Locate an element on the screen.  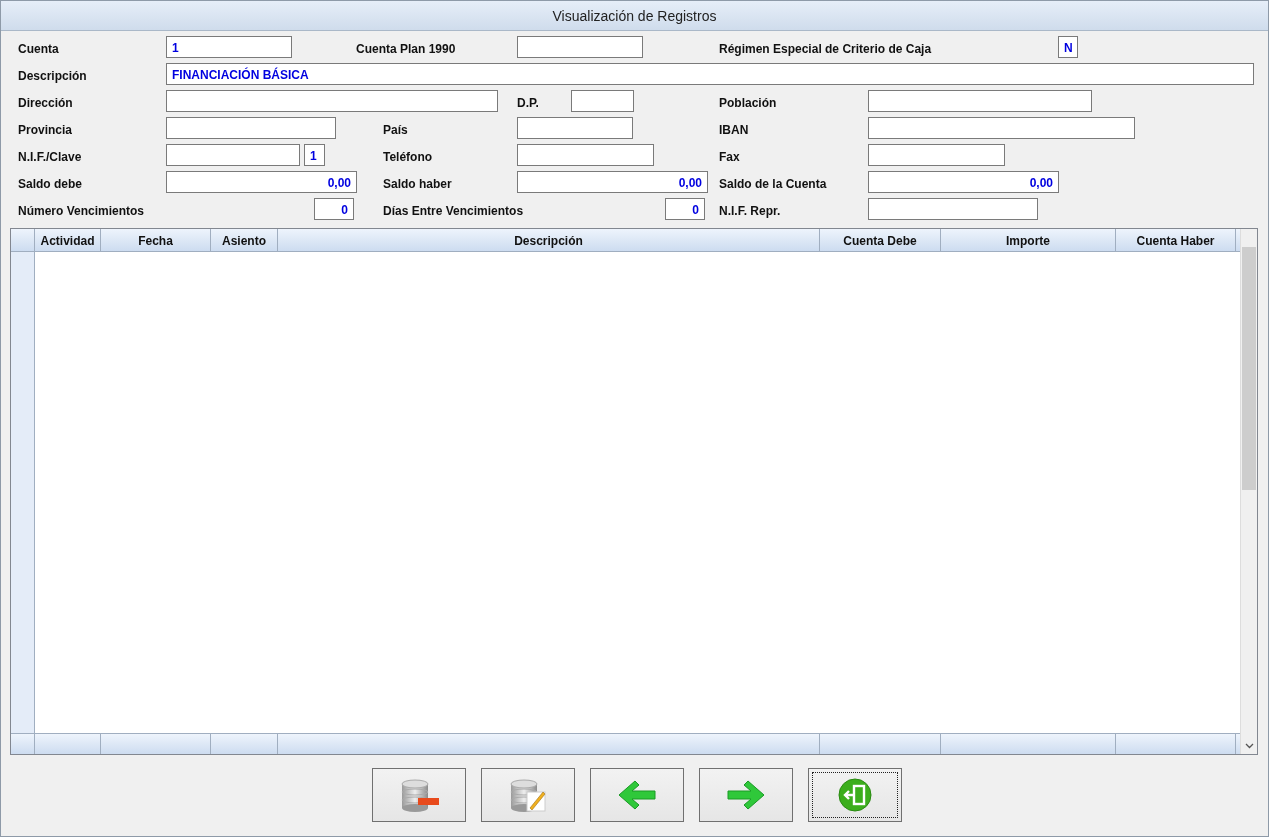
field-label: Saldo debe is located at coordinates (50, 183).